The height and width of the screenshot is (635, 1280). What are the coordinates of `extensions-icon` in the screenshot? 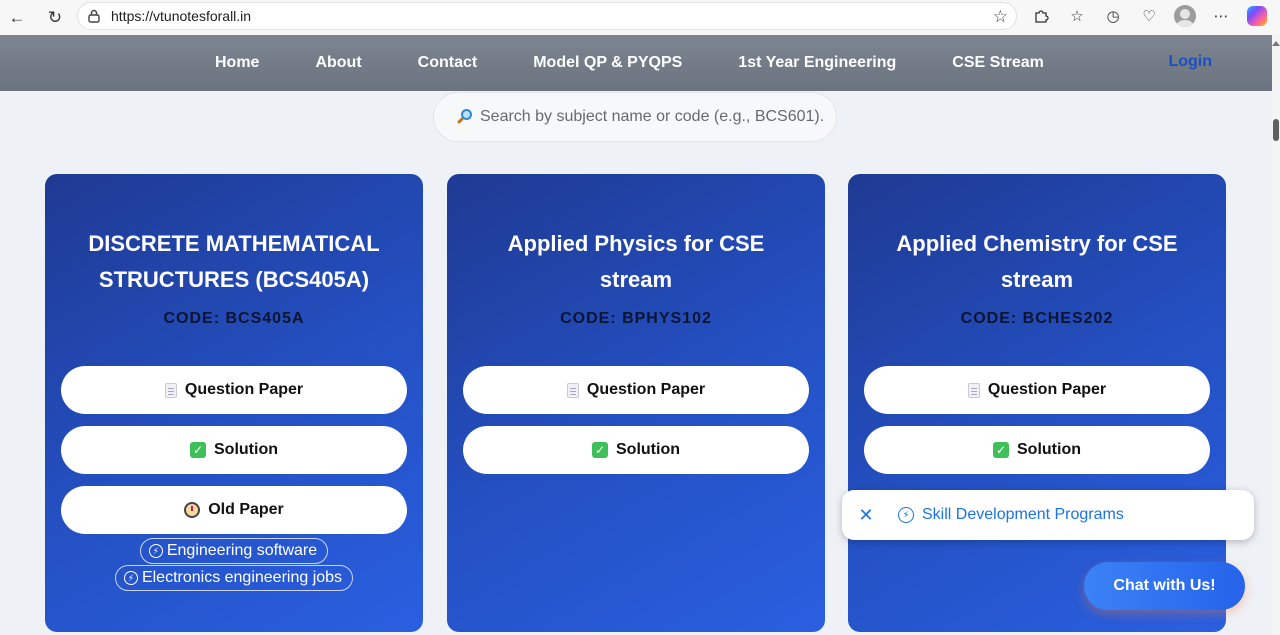 It's located at (1041, 16).